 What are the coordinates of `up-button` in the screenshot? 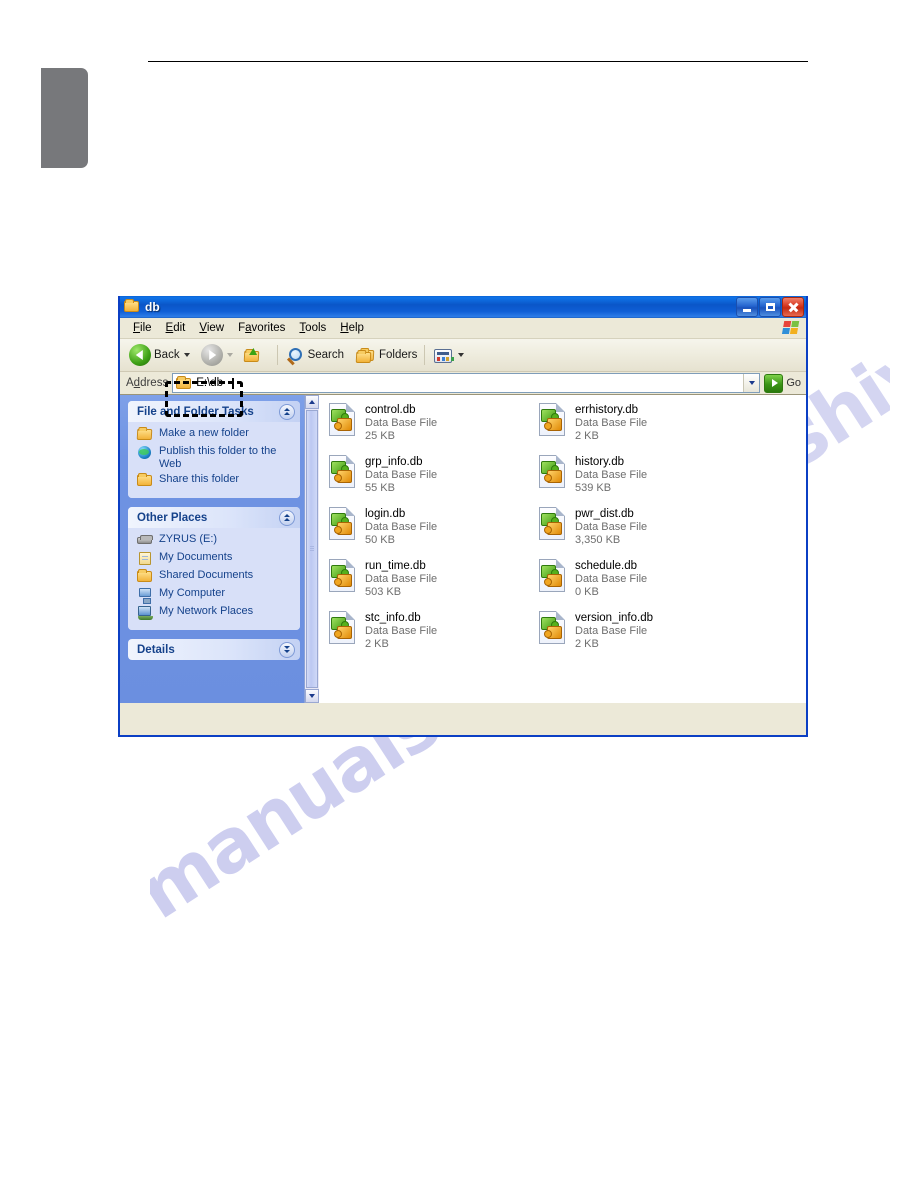 It's located at (257, 355).